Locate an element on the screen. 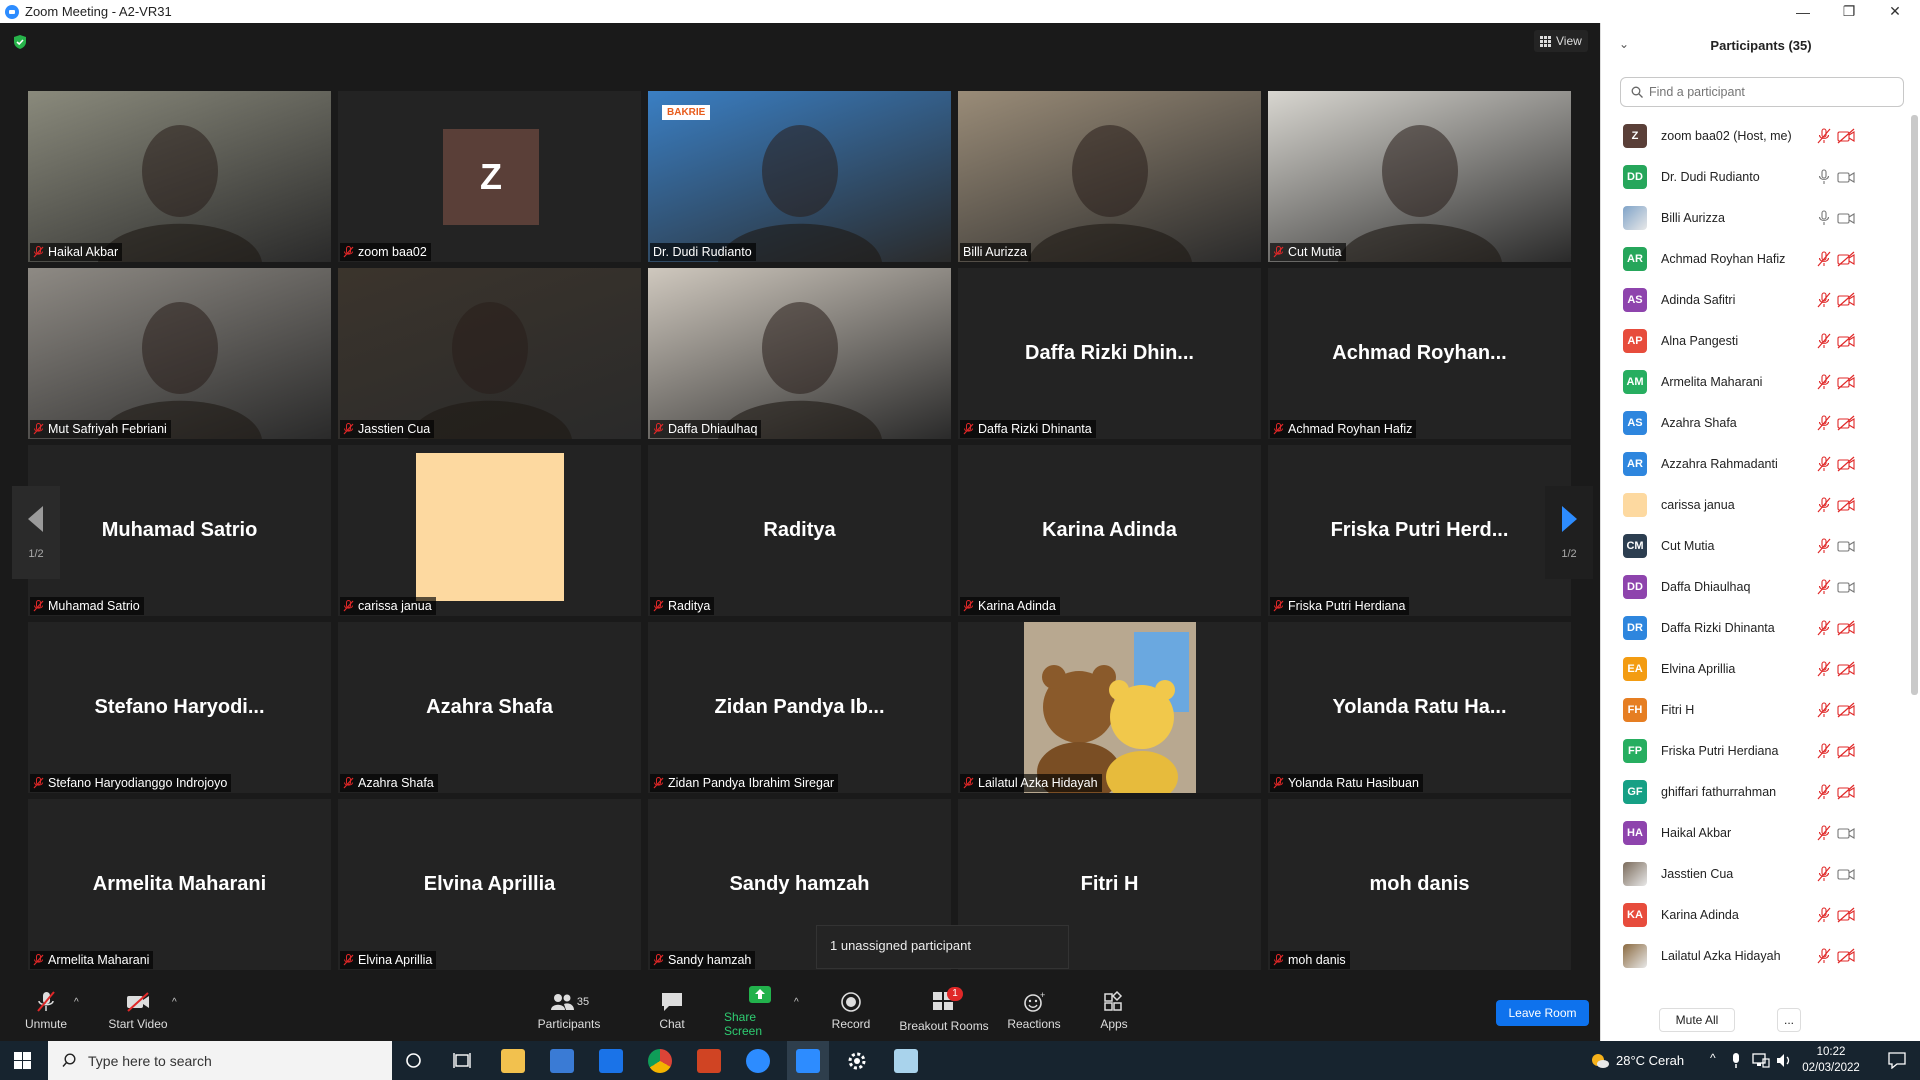 The height and width of the screenshot is (1080, 1920). video-tile-raditya: Raditya Raditya is located at coordinates (799, 530).